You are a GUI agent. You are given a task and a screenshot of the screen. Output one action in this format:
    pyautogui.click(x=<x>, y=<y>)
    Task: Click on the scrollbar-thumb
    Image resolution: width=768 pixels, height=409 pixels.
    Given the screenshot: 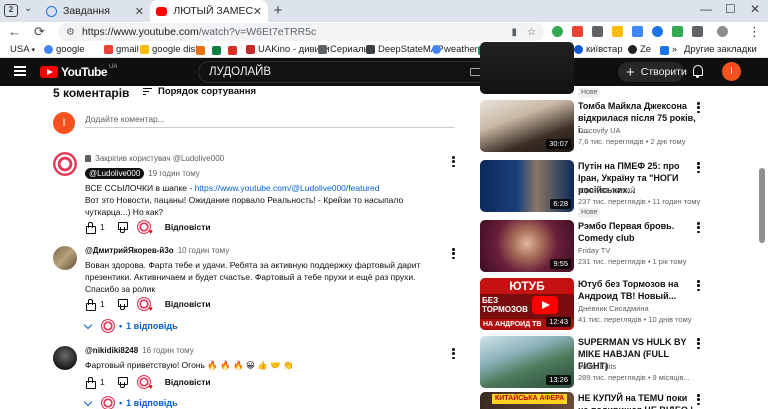 What is the action you would take?
    pyautogui.click(x=762, y=205)
    